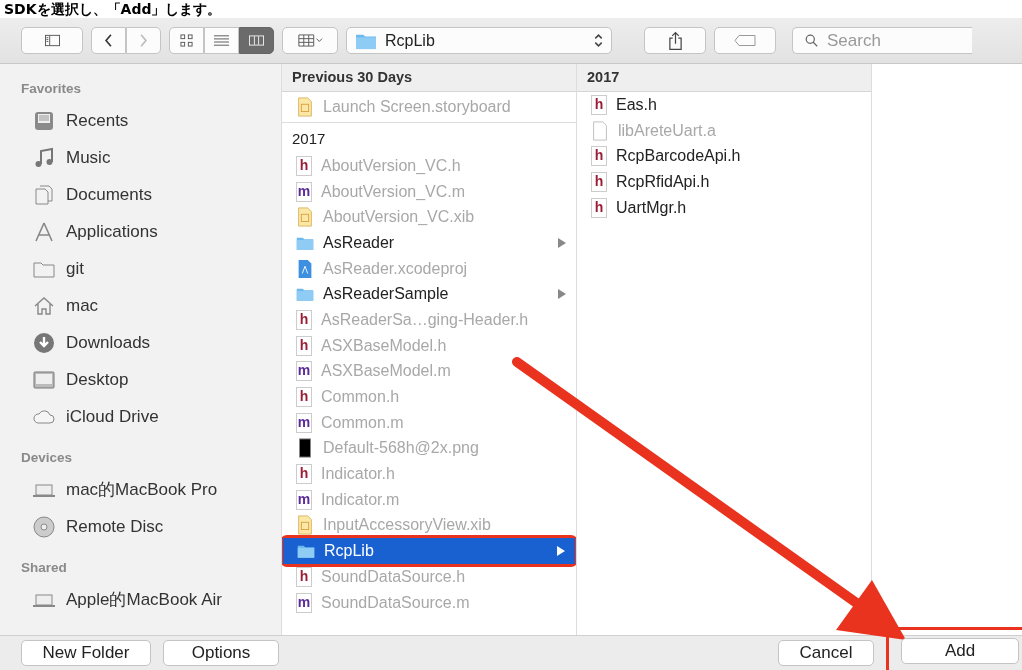 Image resolution: width=1022 pixels, height=670 pixels. Describe the element at coordinates (151, 599) in the screenshot. I see `sidebar-item: Apple的MacBook Air` at that location.